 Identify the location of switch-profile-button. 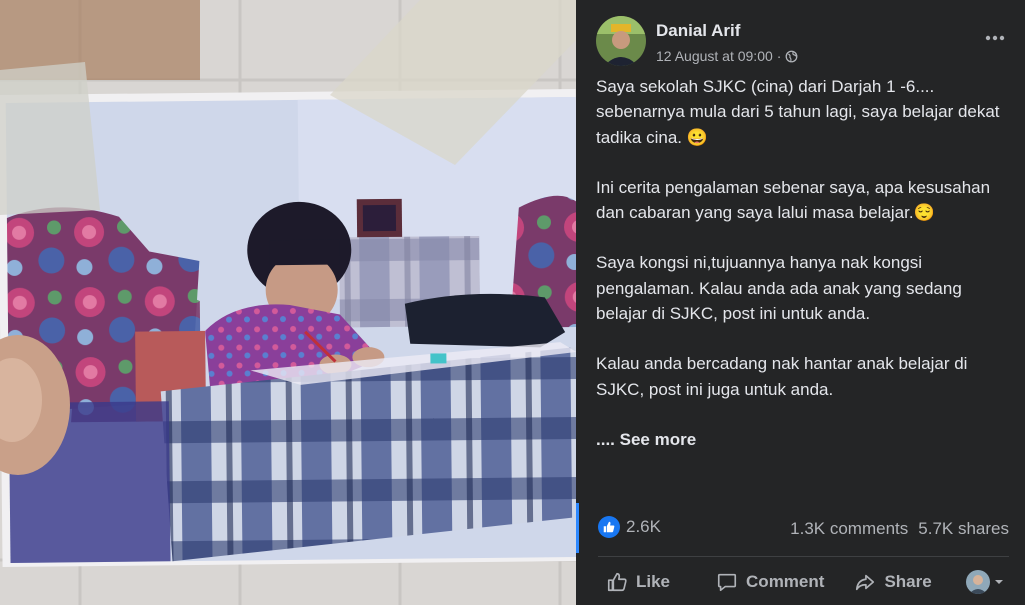
(984, 582).